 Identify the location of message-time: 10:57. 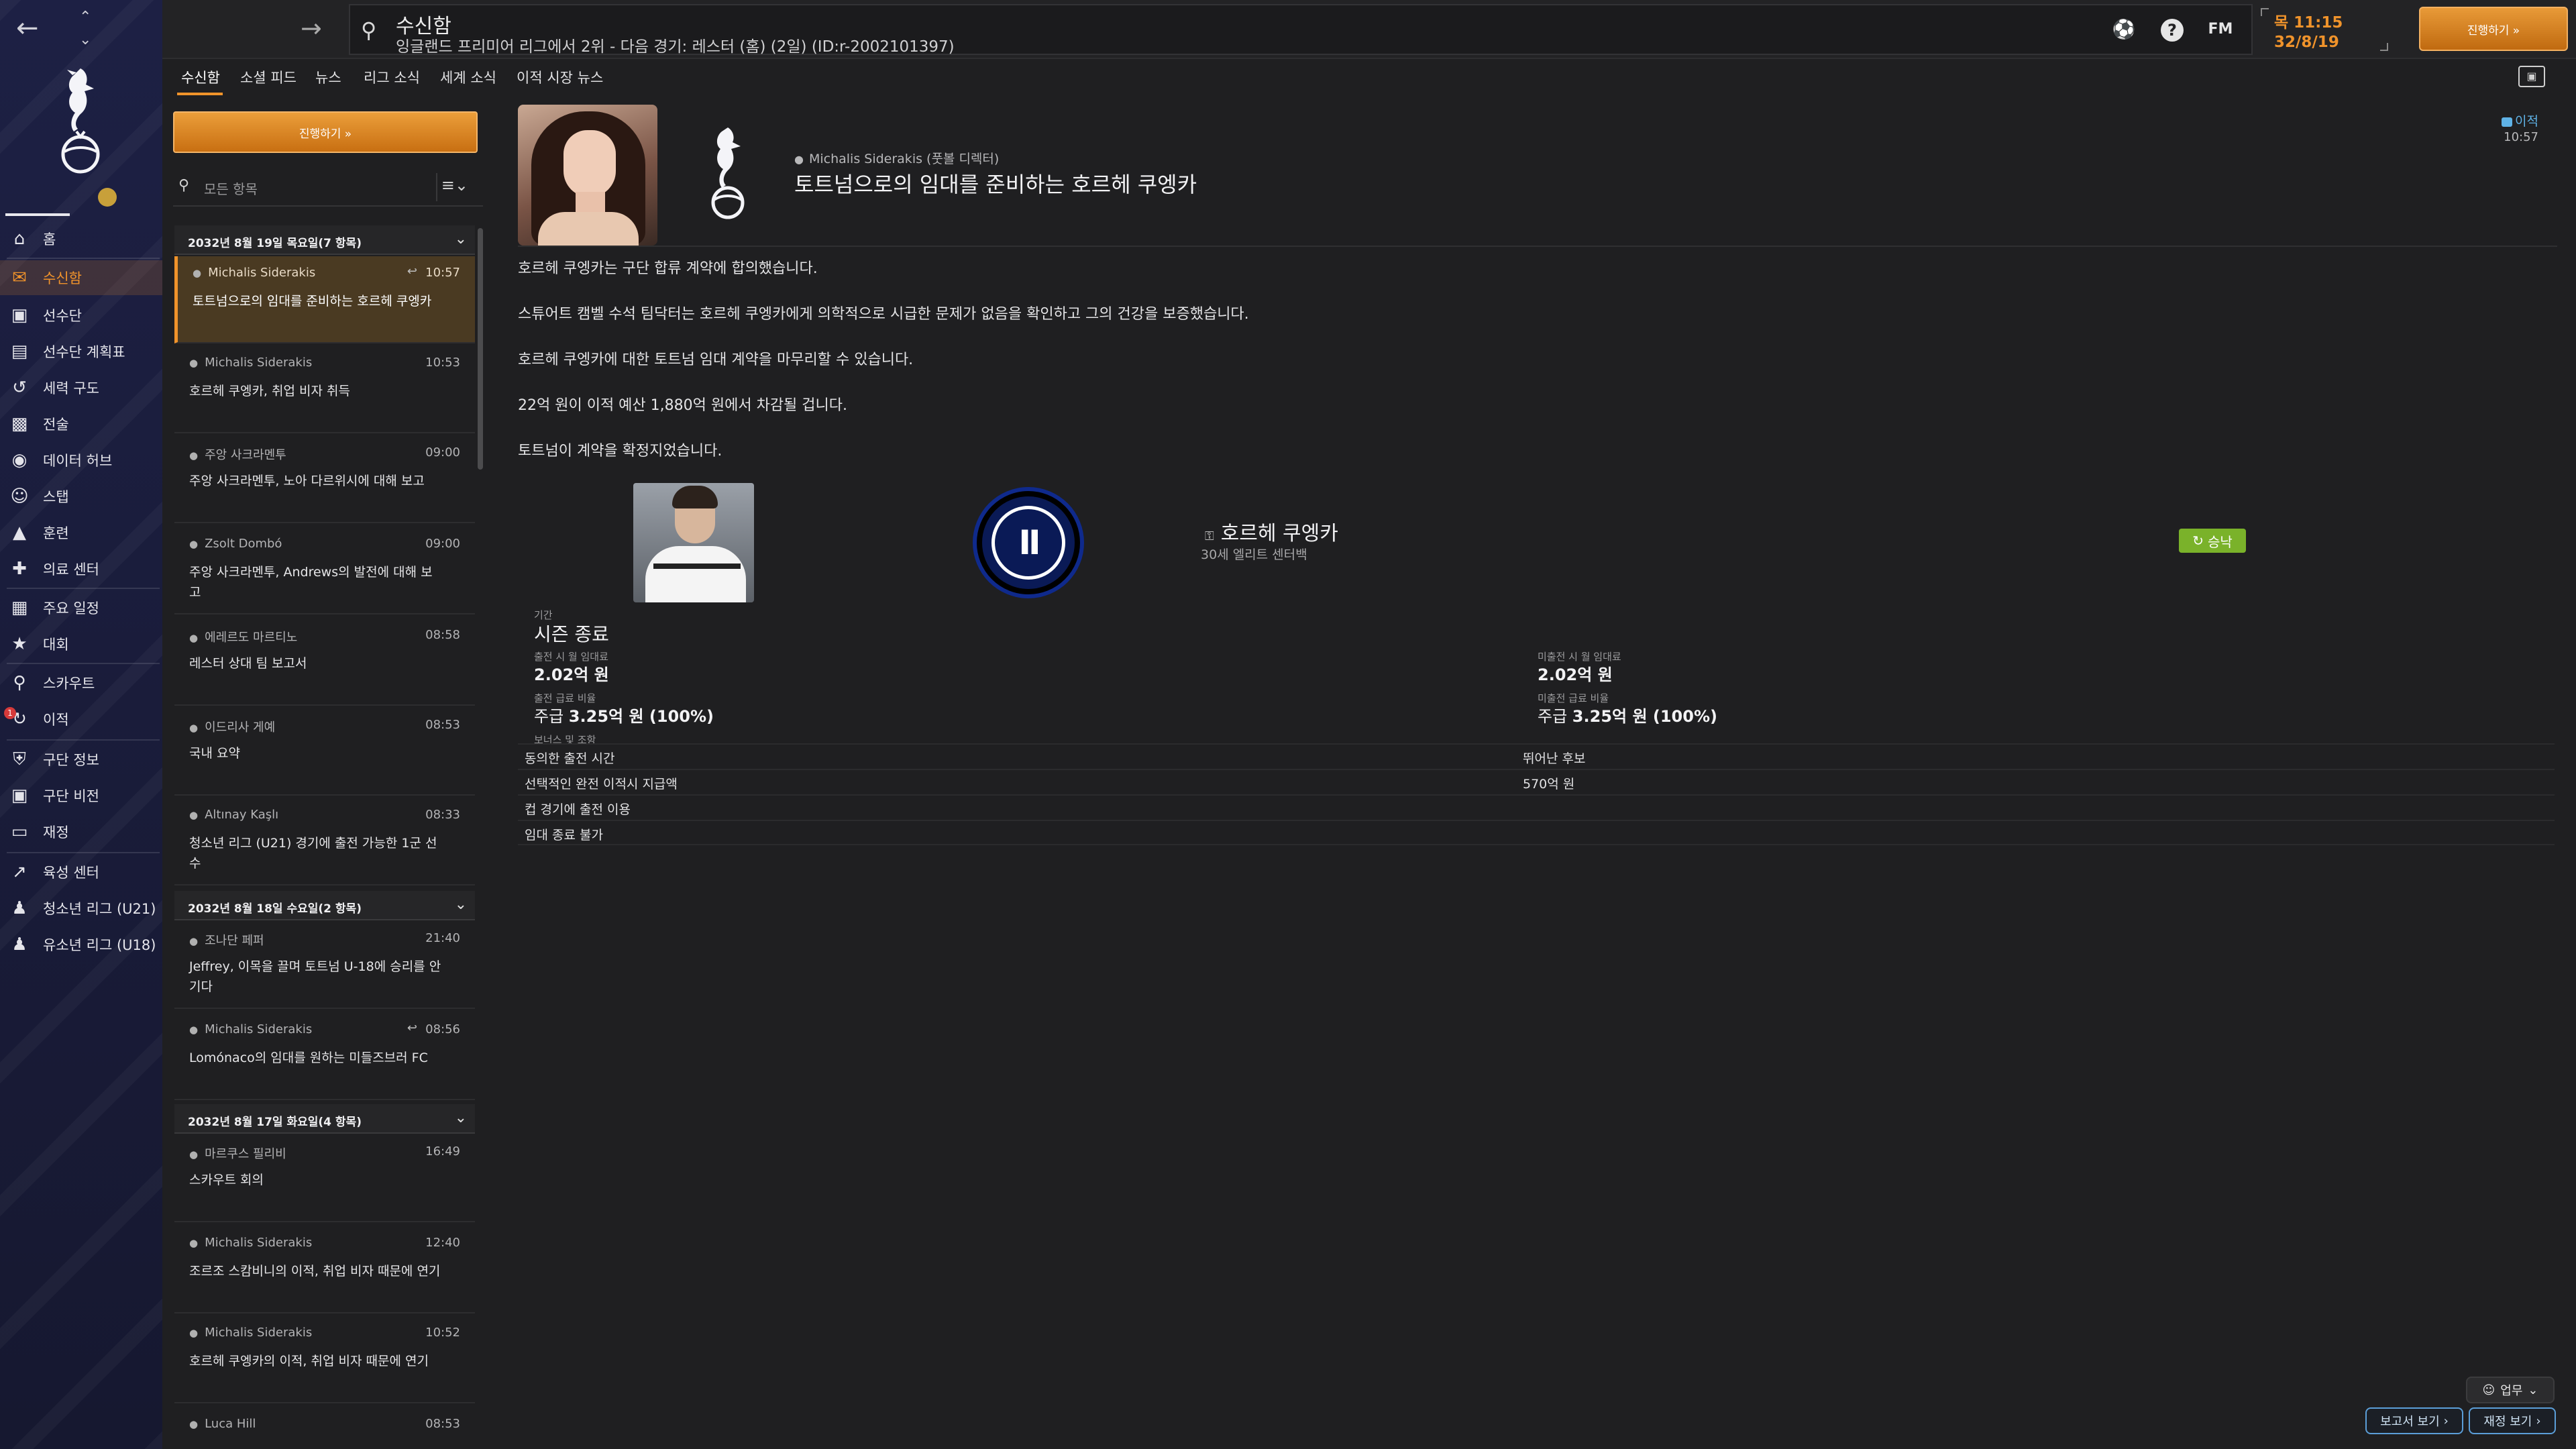
(2521, 137).